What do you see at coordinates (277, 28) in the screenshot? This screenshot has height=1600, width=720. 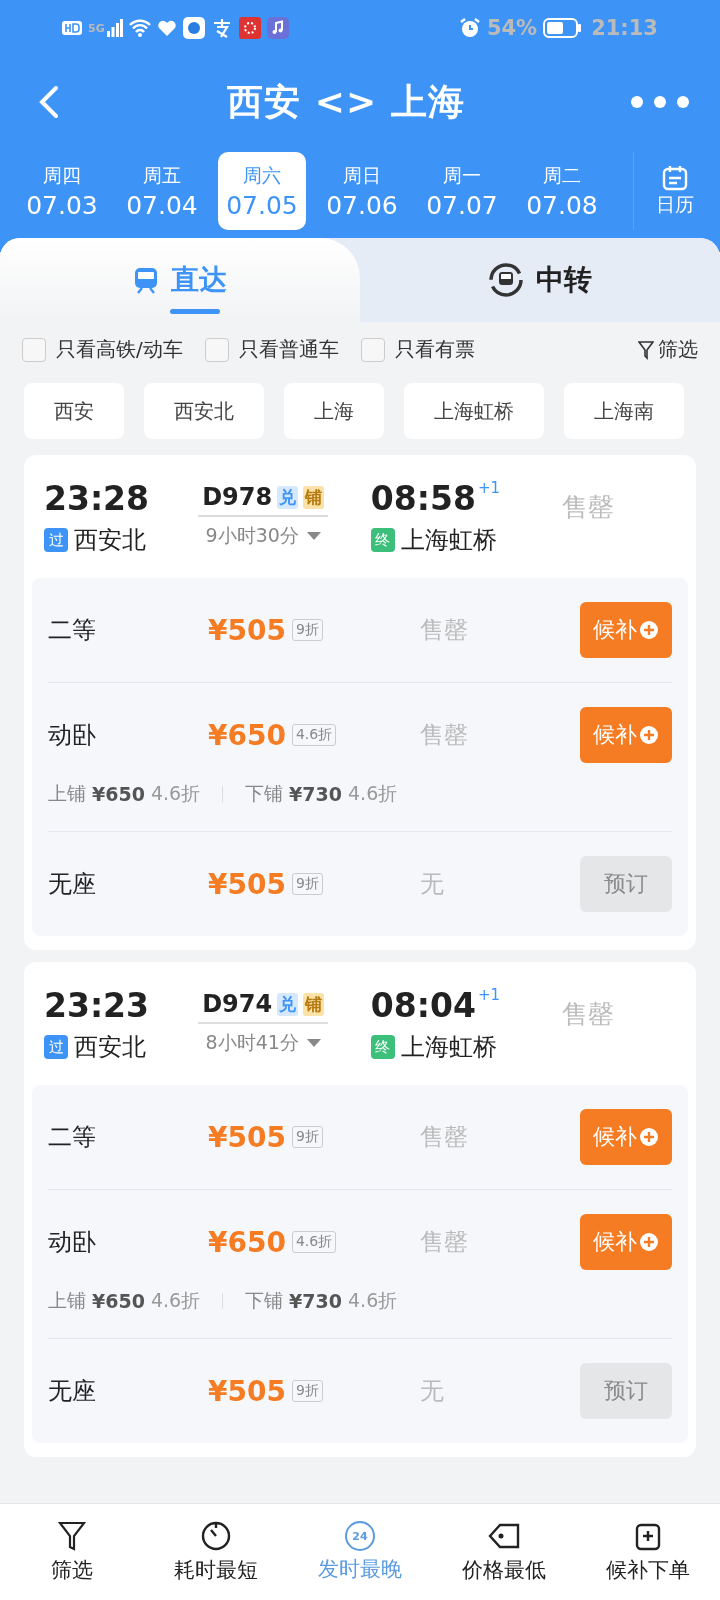 I see `music-icon` at bounding box center [277, 28].